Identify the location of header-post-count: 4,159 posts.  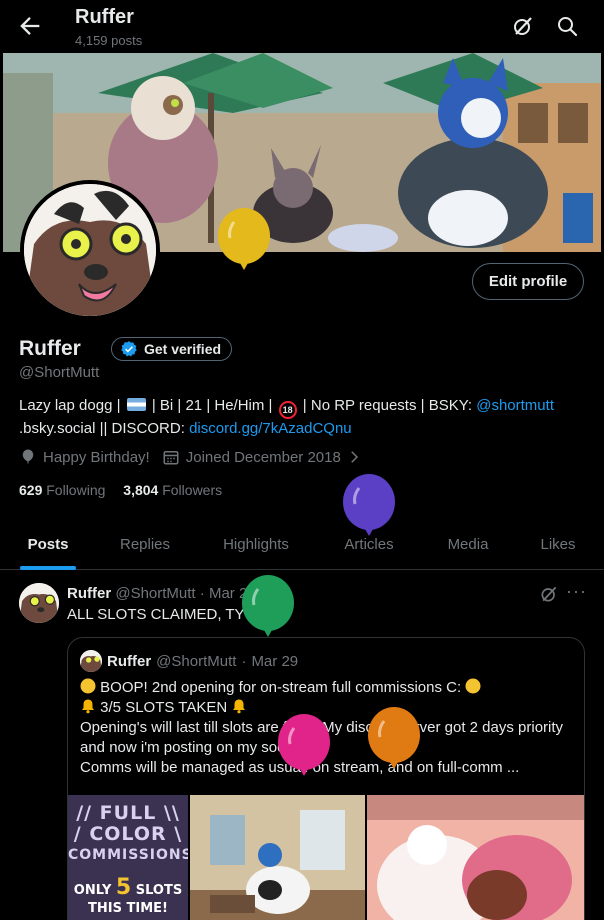
(109, 40).